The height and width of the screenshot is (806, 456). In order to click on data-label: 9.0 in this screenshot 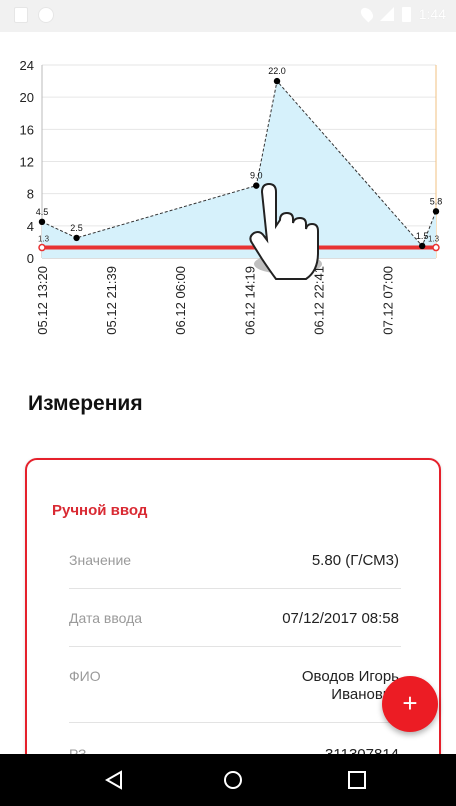, I will do `click(256, 176)`.